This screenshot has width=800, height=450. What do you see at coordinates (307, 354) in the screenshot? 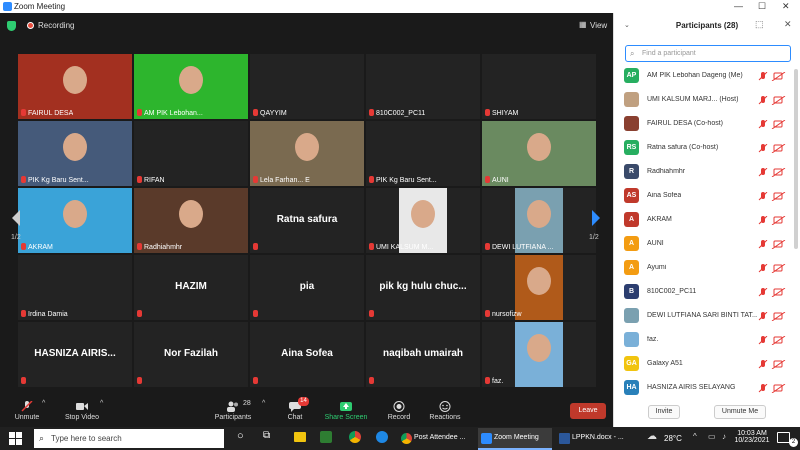
I see `participant-tile: Aina Sofea` at bounding box center [307, 354].